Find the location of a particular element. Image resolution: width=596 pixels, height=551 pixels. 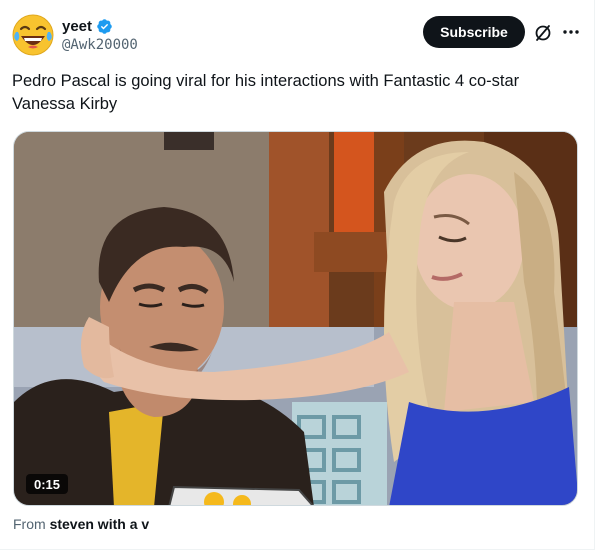

source-attribution: From steven with a v is located at coordinates (81, 524).